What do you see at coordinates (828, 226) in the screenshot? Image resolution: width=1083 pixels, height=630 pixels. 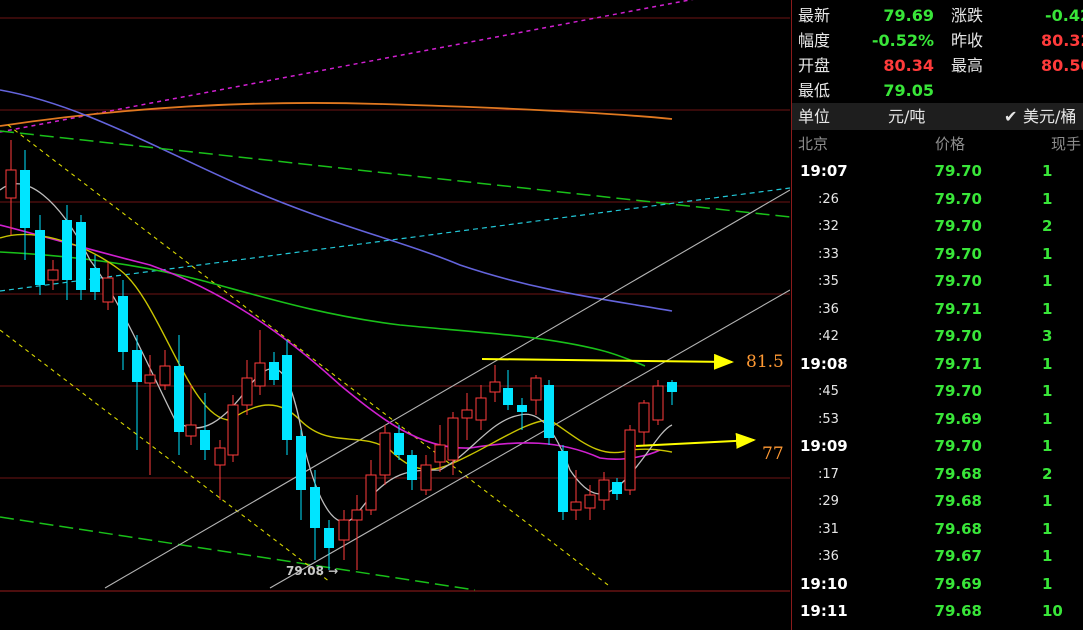 I see `tick-time: :32` at bounding box center [828, 226].